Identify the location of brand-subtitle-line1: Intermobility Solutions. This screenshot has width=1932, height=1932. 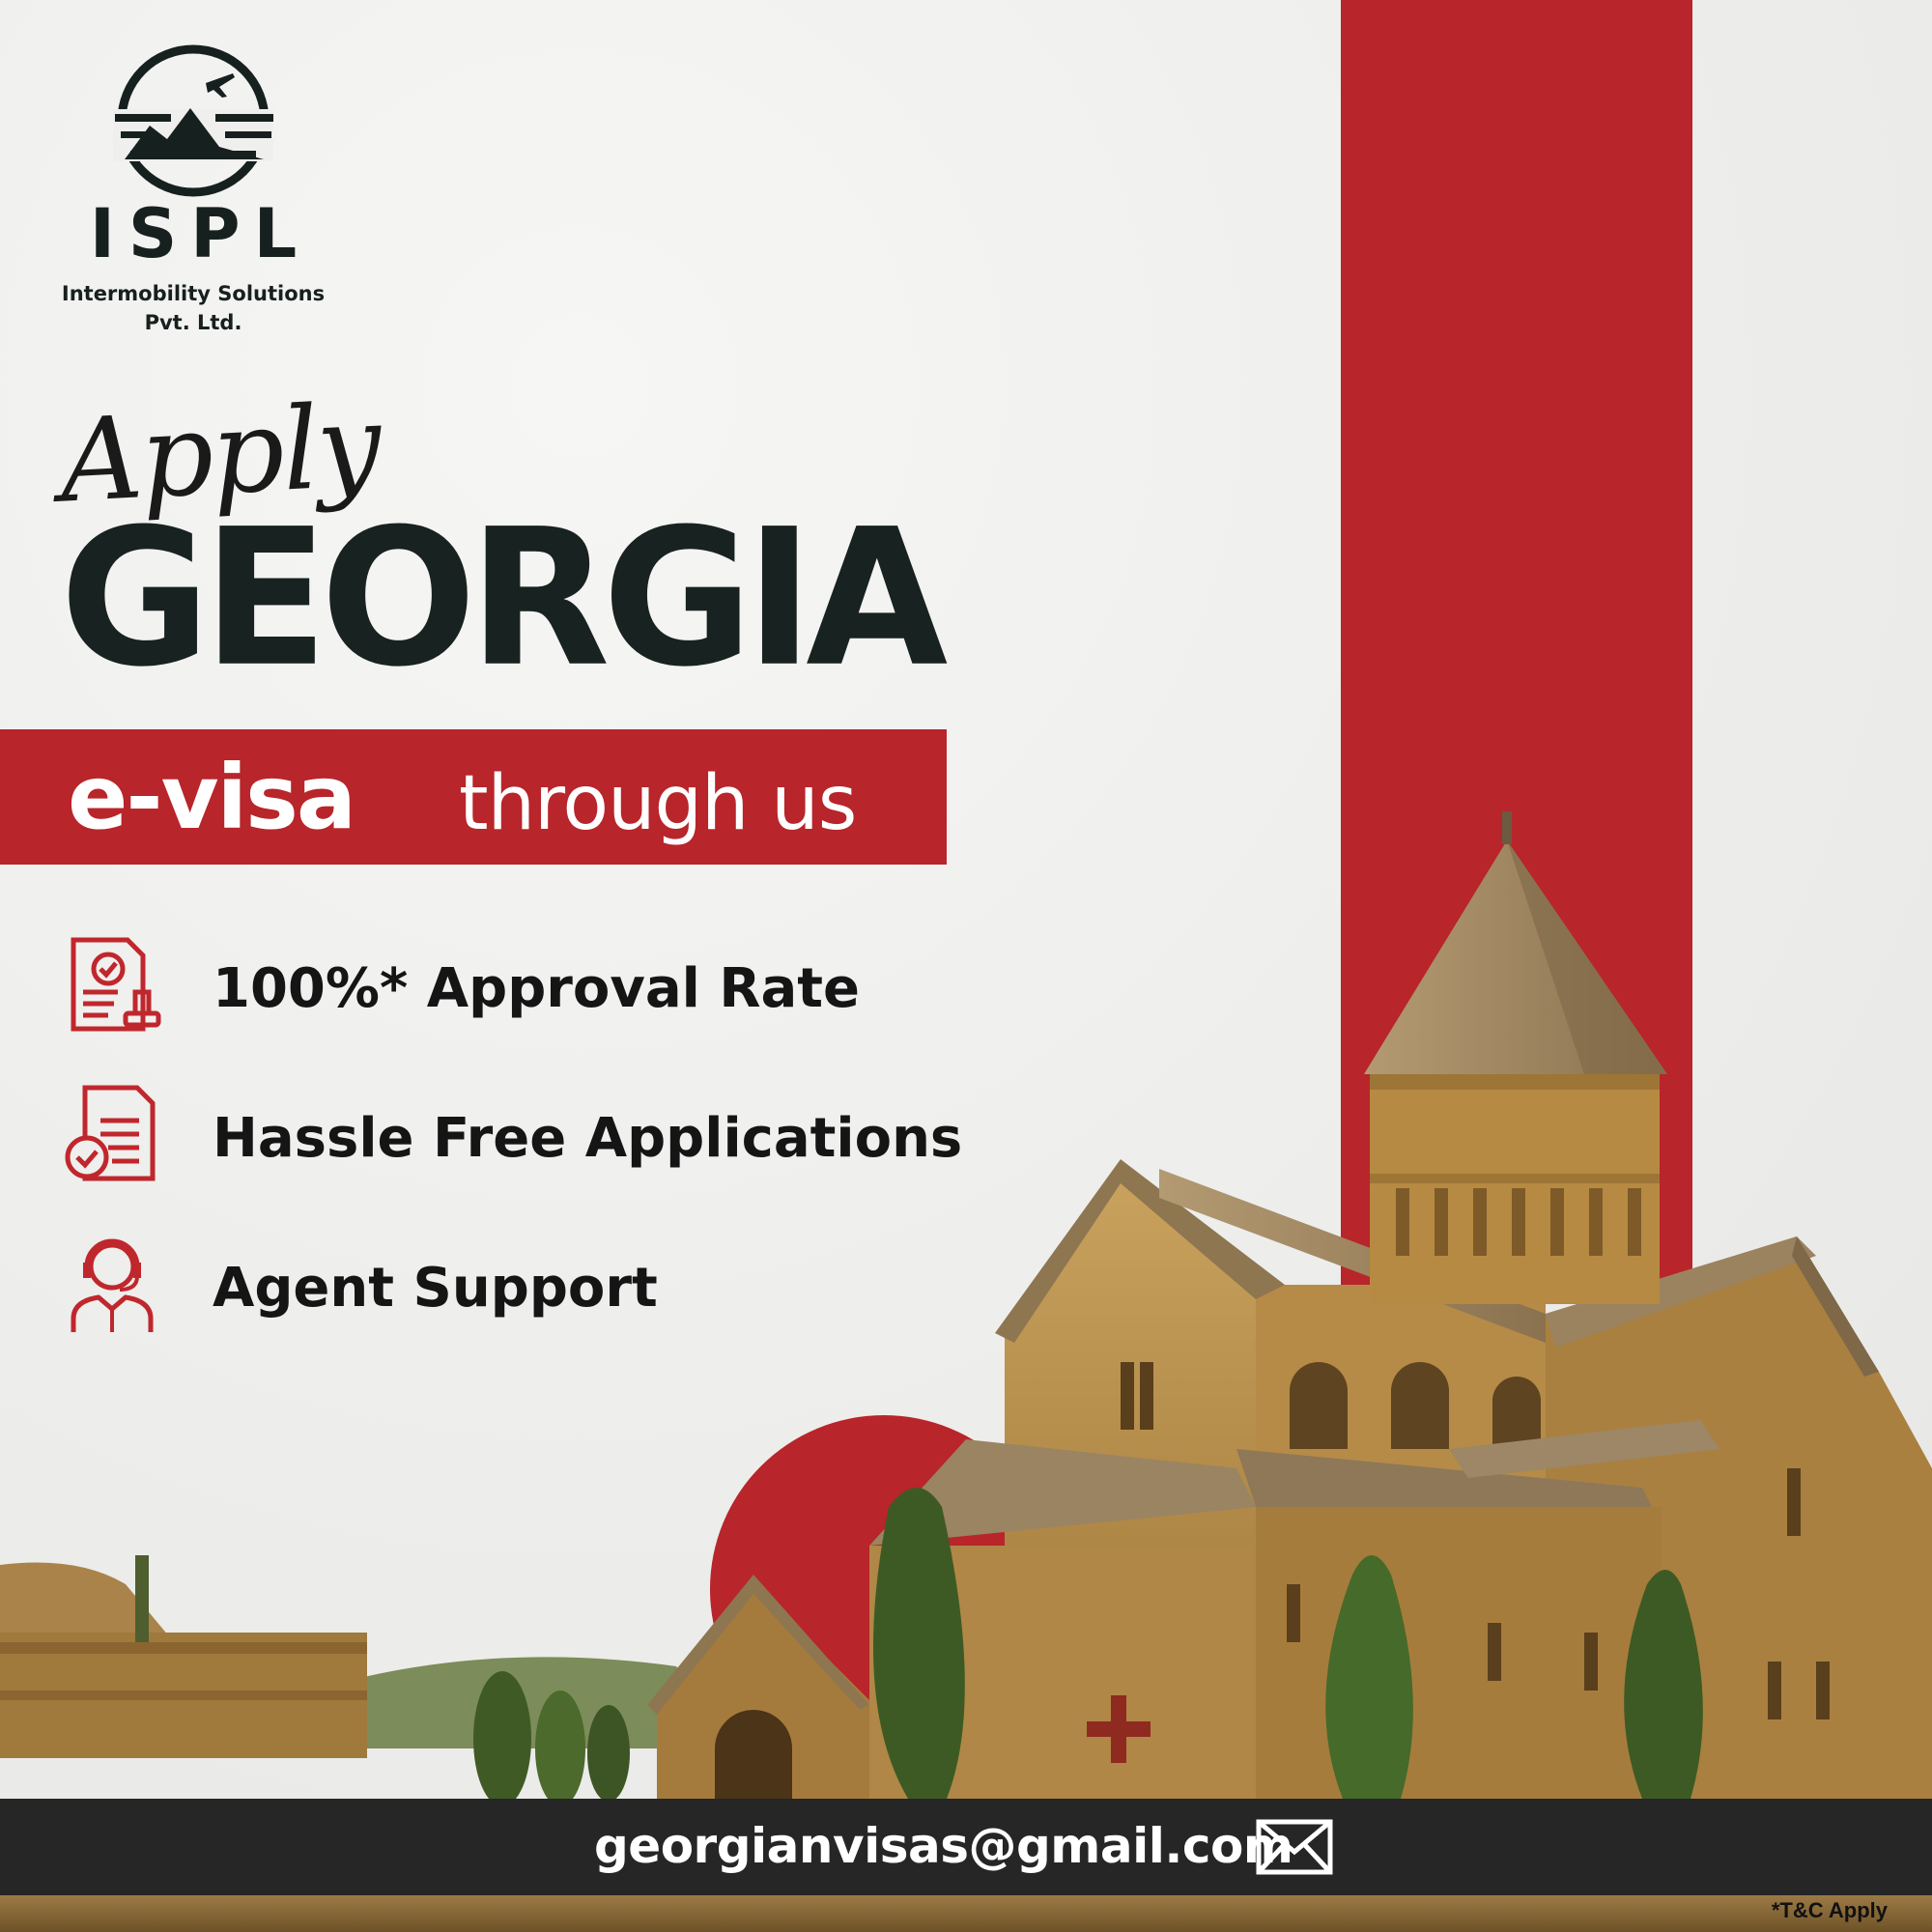
(193, 293).